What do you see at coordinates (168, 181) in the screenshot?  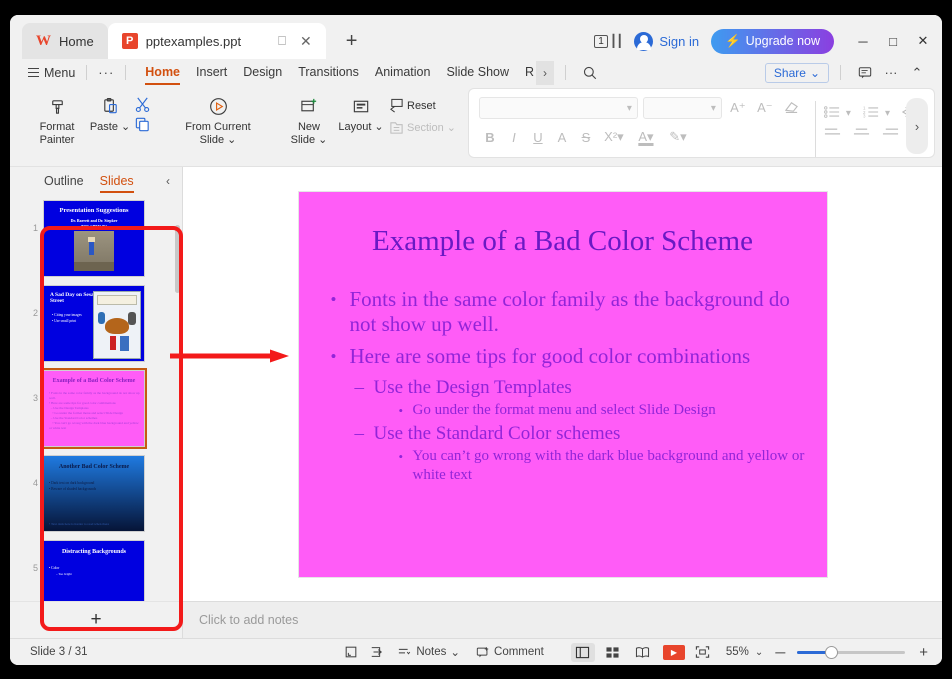 I see `collapse-panel-icon: ‹` at bounding box center [168, 181].